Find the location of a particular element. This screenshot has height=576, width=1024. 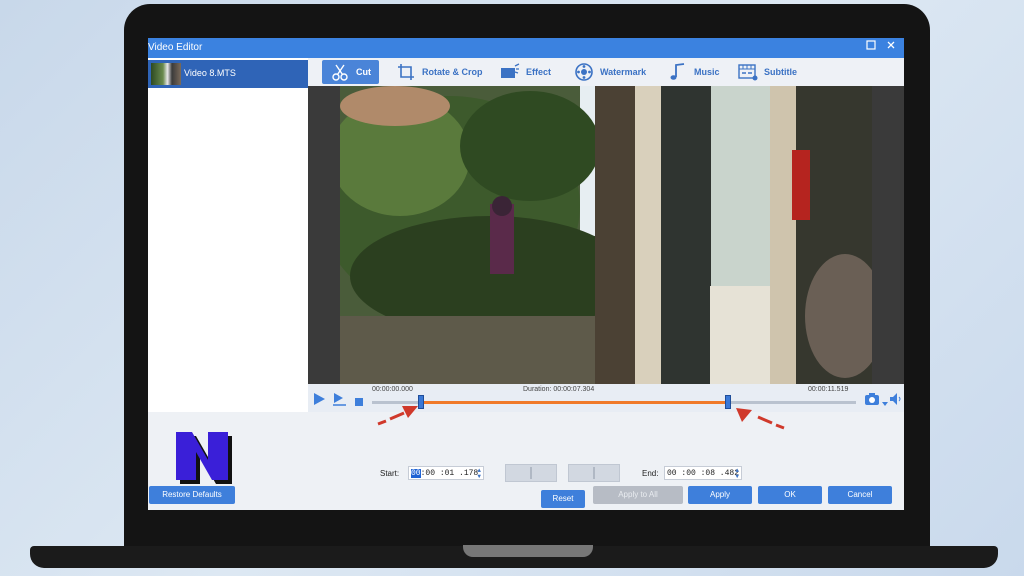

effect-icon is located at coordinates (510, 70).